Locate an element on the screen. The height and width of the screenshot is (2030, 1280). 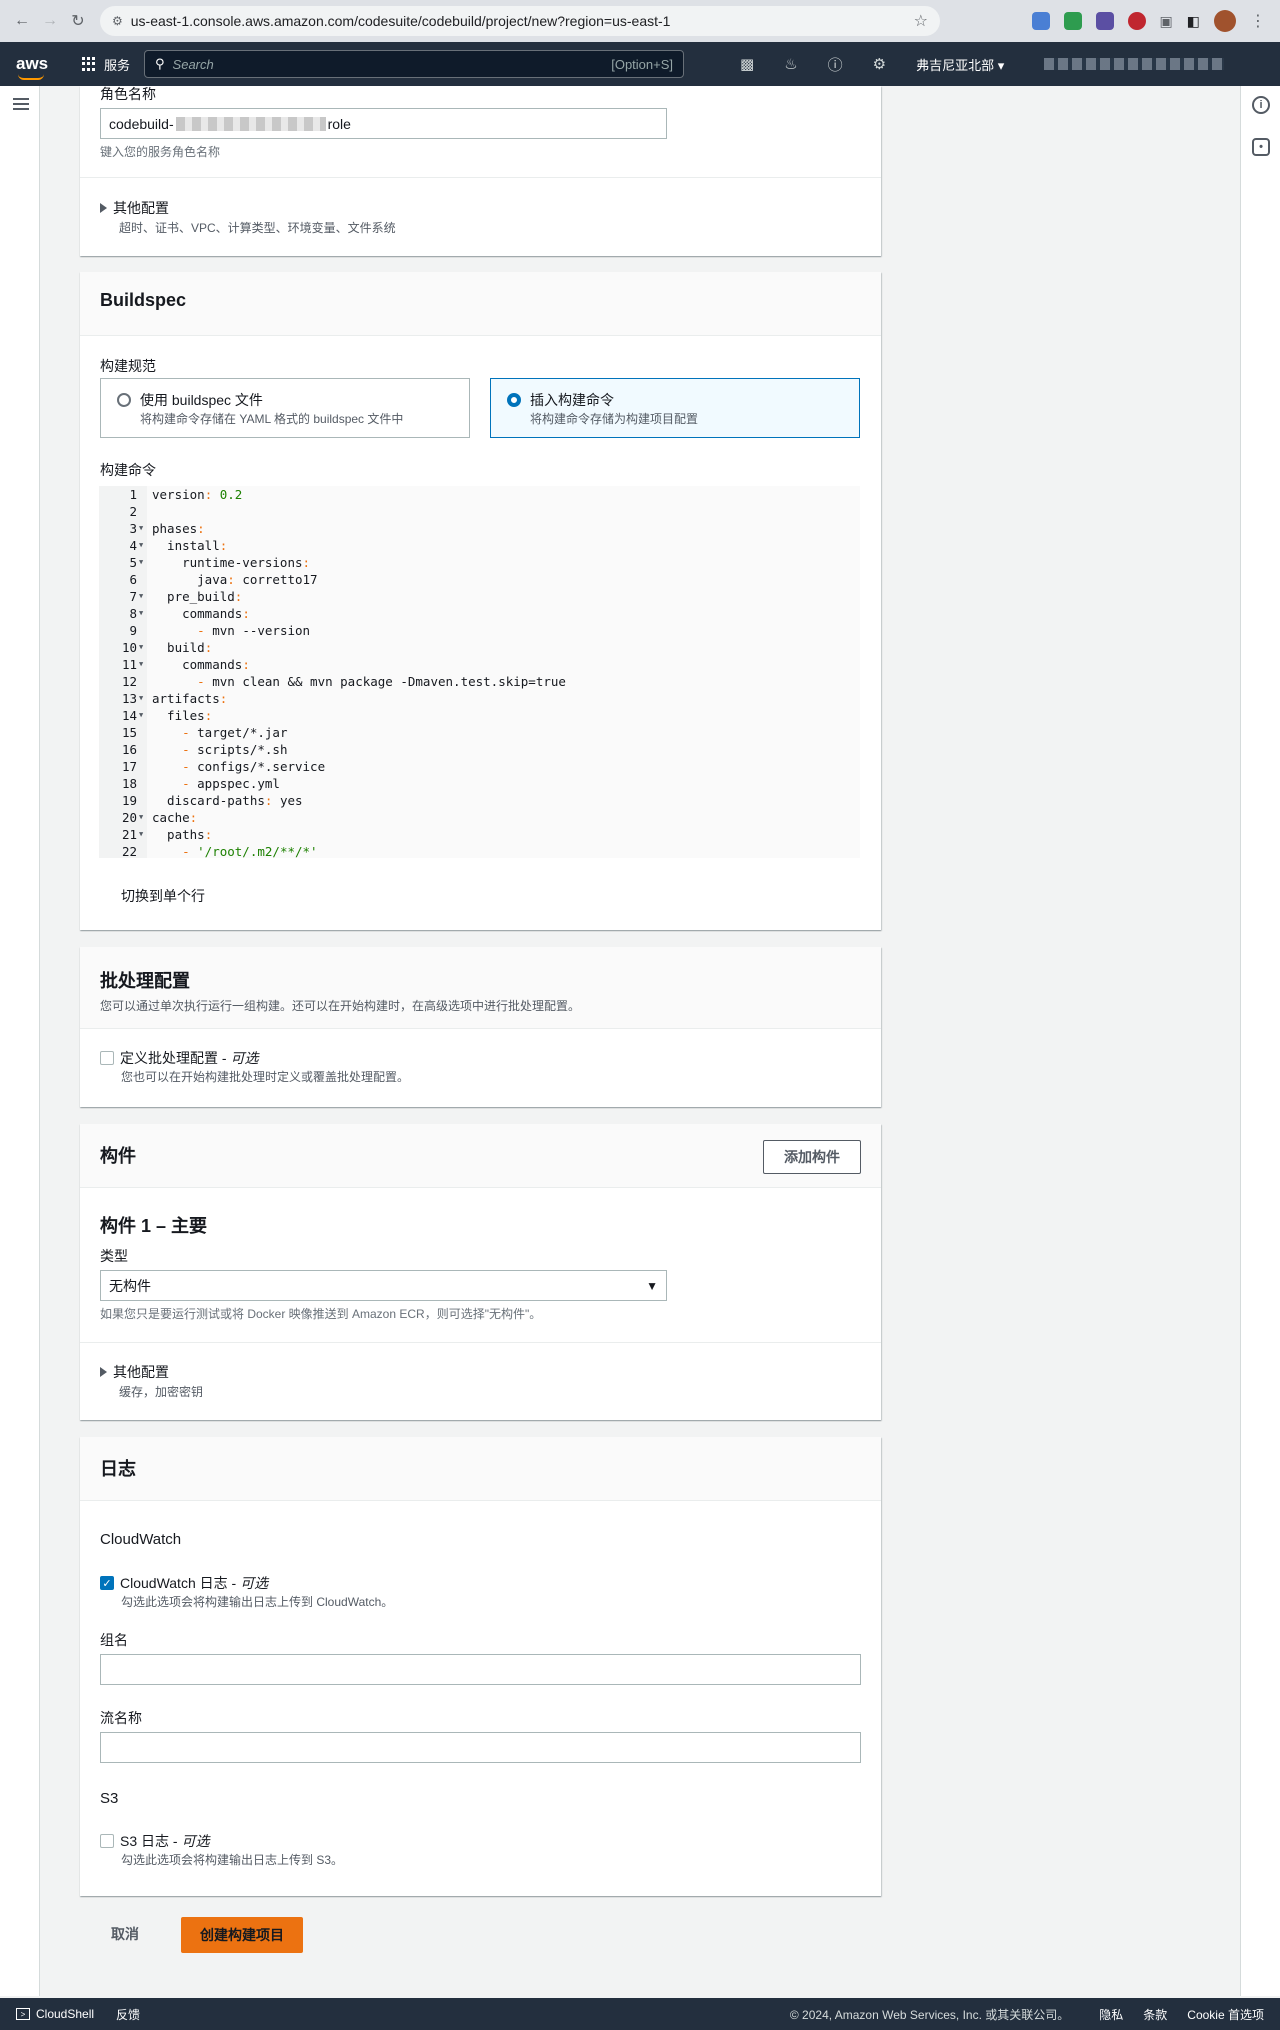
extension-icon is located at coordinates (1104, 21).